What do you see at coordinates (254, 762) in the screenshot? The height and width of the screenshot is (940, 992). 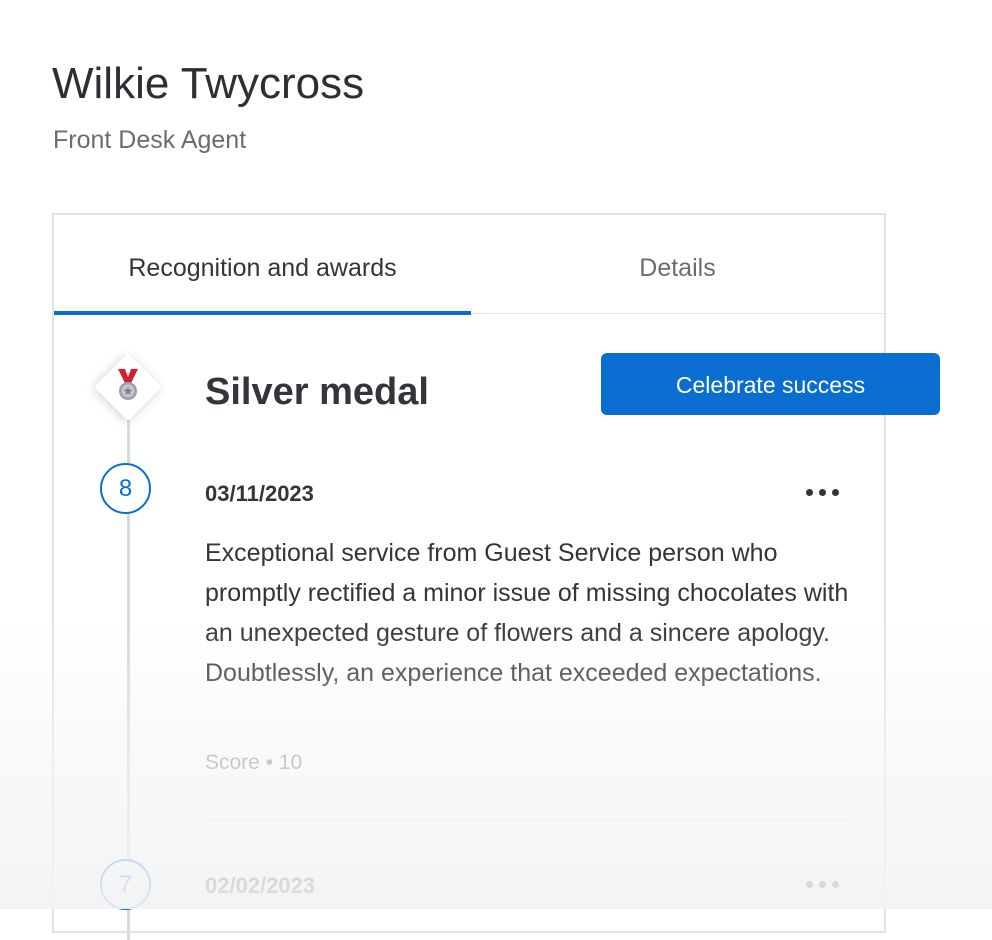 I see `entry-score: Score • 10` at bounding box center [254, 762].